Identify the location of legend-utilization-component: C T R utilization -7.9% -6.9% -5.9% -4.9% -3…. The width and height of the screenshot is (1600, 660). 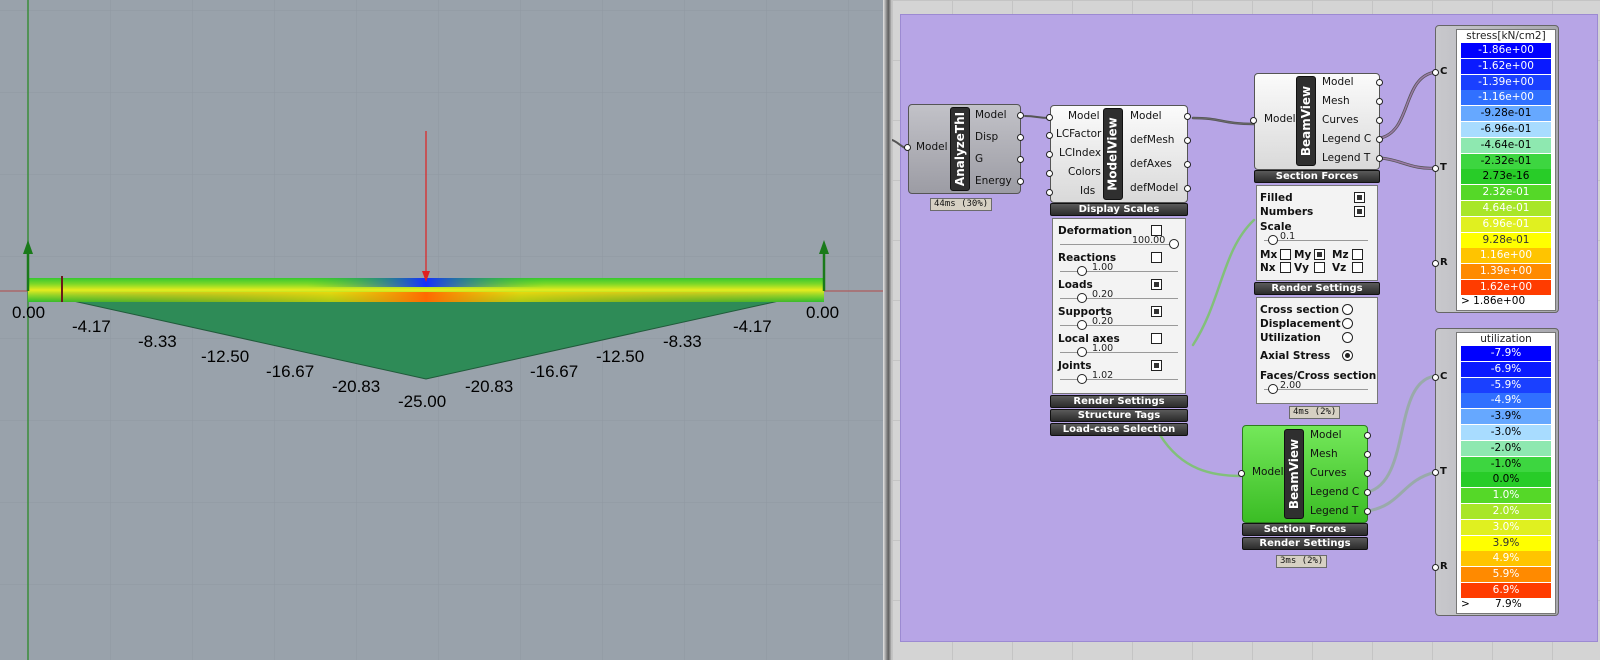
(1495, 472).